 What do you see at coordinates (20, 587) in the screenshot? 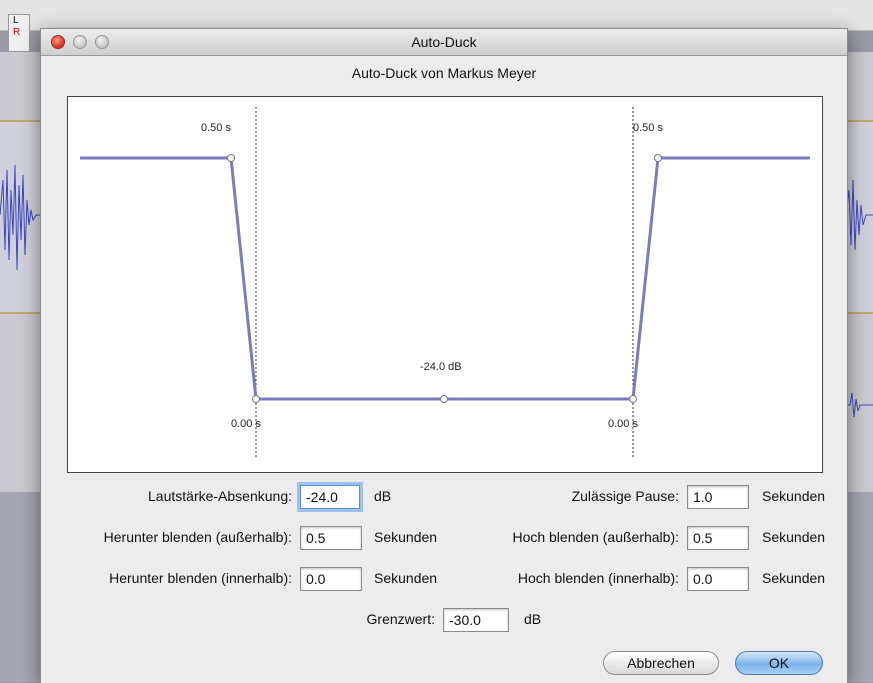
I see `background-lower-left` at bounding box center [20, 587].